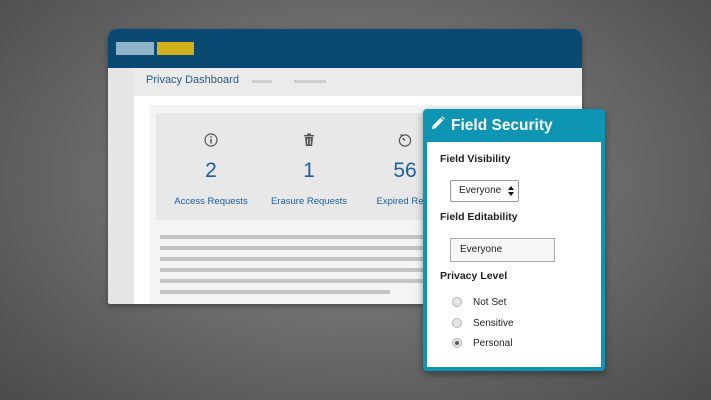  What do you see at coordinates (211, 201) in the screenshot?
I see `stat-label: Access Requests` at bounding box center [211, 201].